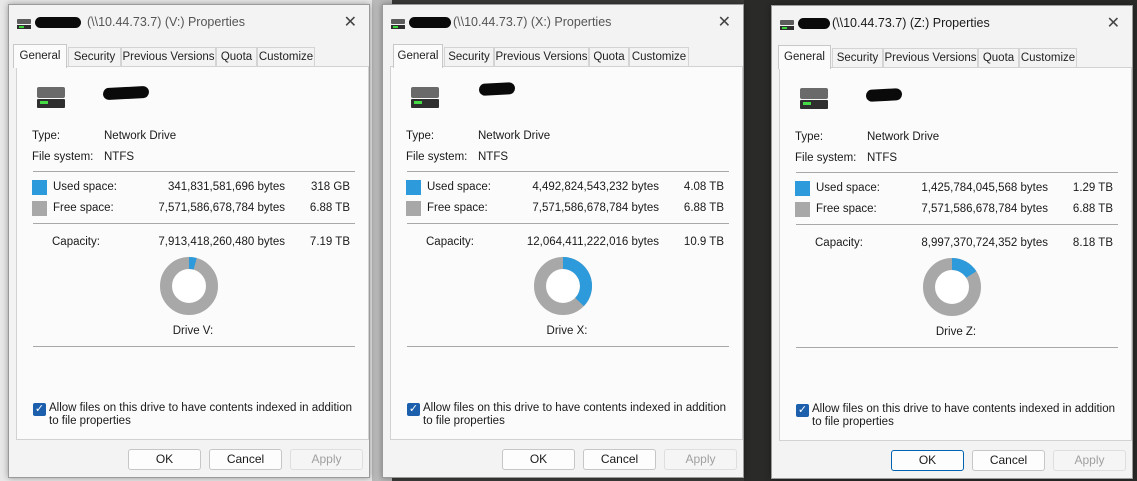 The image size is (1137, 481). I want to click on file-system-value: NTFS, so click(493, 157).